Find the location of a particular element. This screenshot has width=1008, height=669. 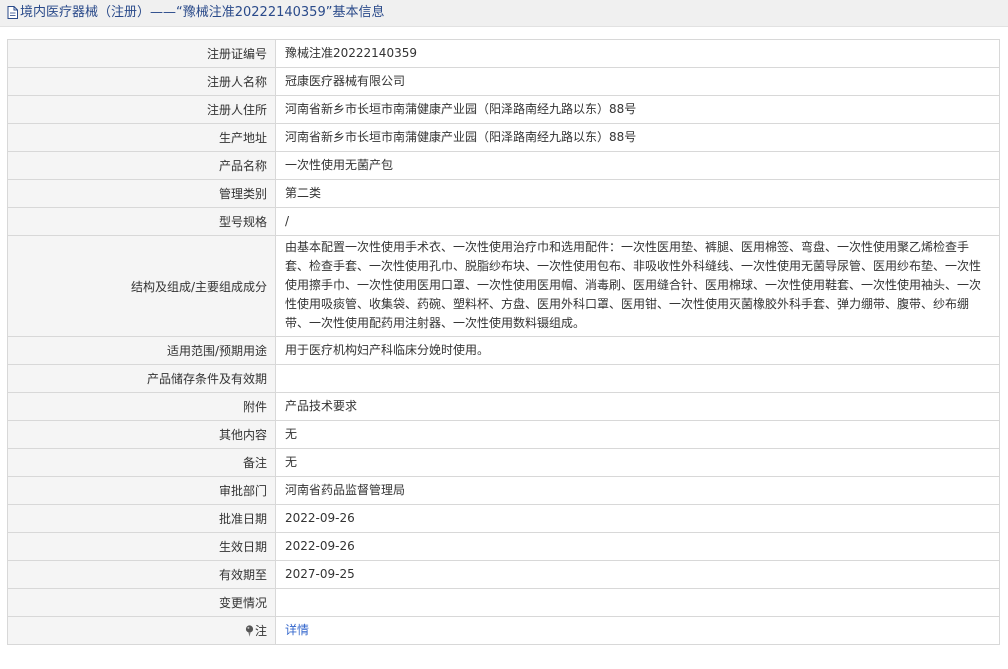

table-row: 管理类别 第二类 is located at coordinates (503, 193).